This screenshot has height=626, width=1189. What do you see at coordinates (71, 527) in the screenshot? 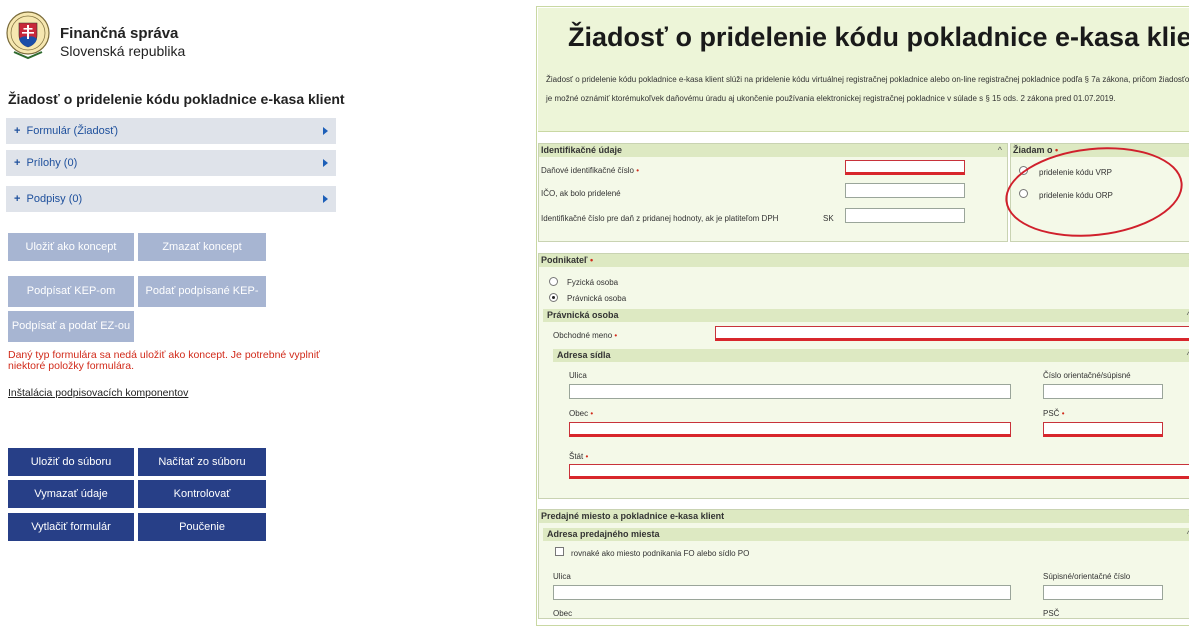
I see `print-form-button: Vytlačiť formulár` at bounding box center [71, 527].